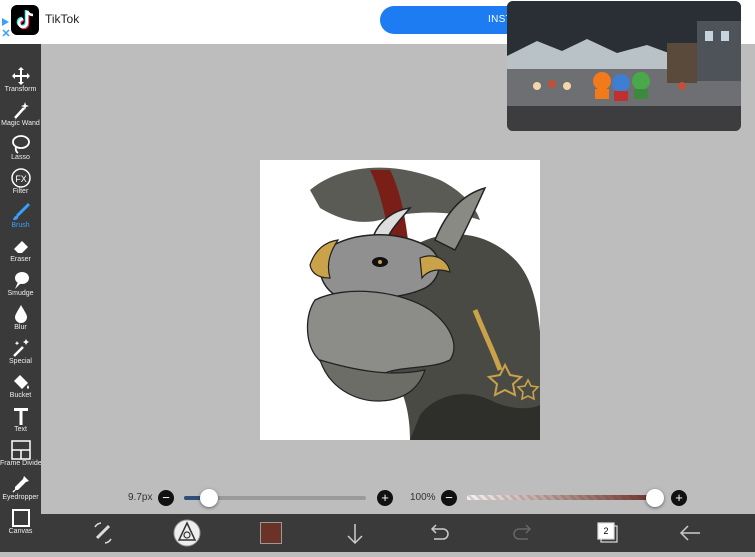  I want to click on tool-label: Smudge, so click(20, 293).